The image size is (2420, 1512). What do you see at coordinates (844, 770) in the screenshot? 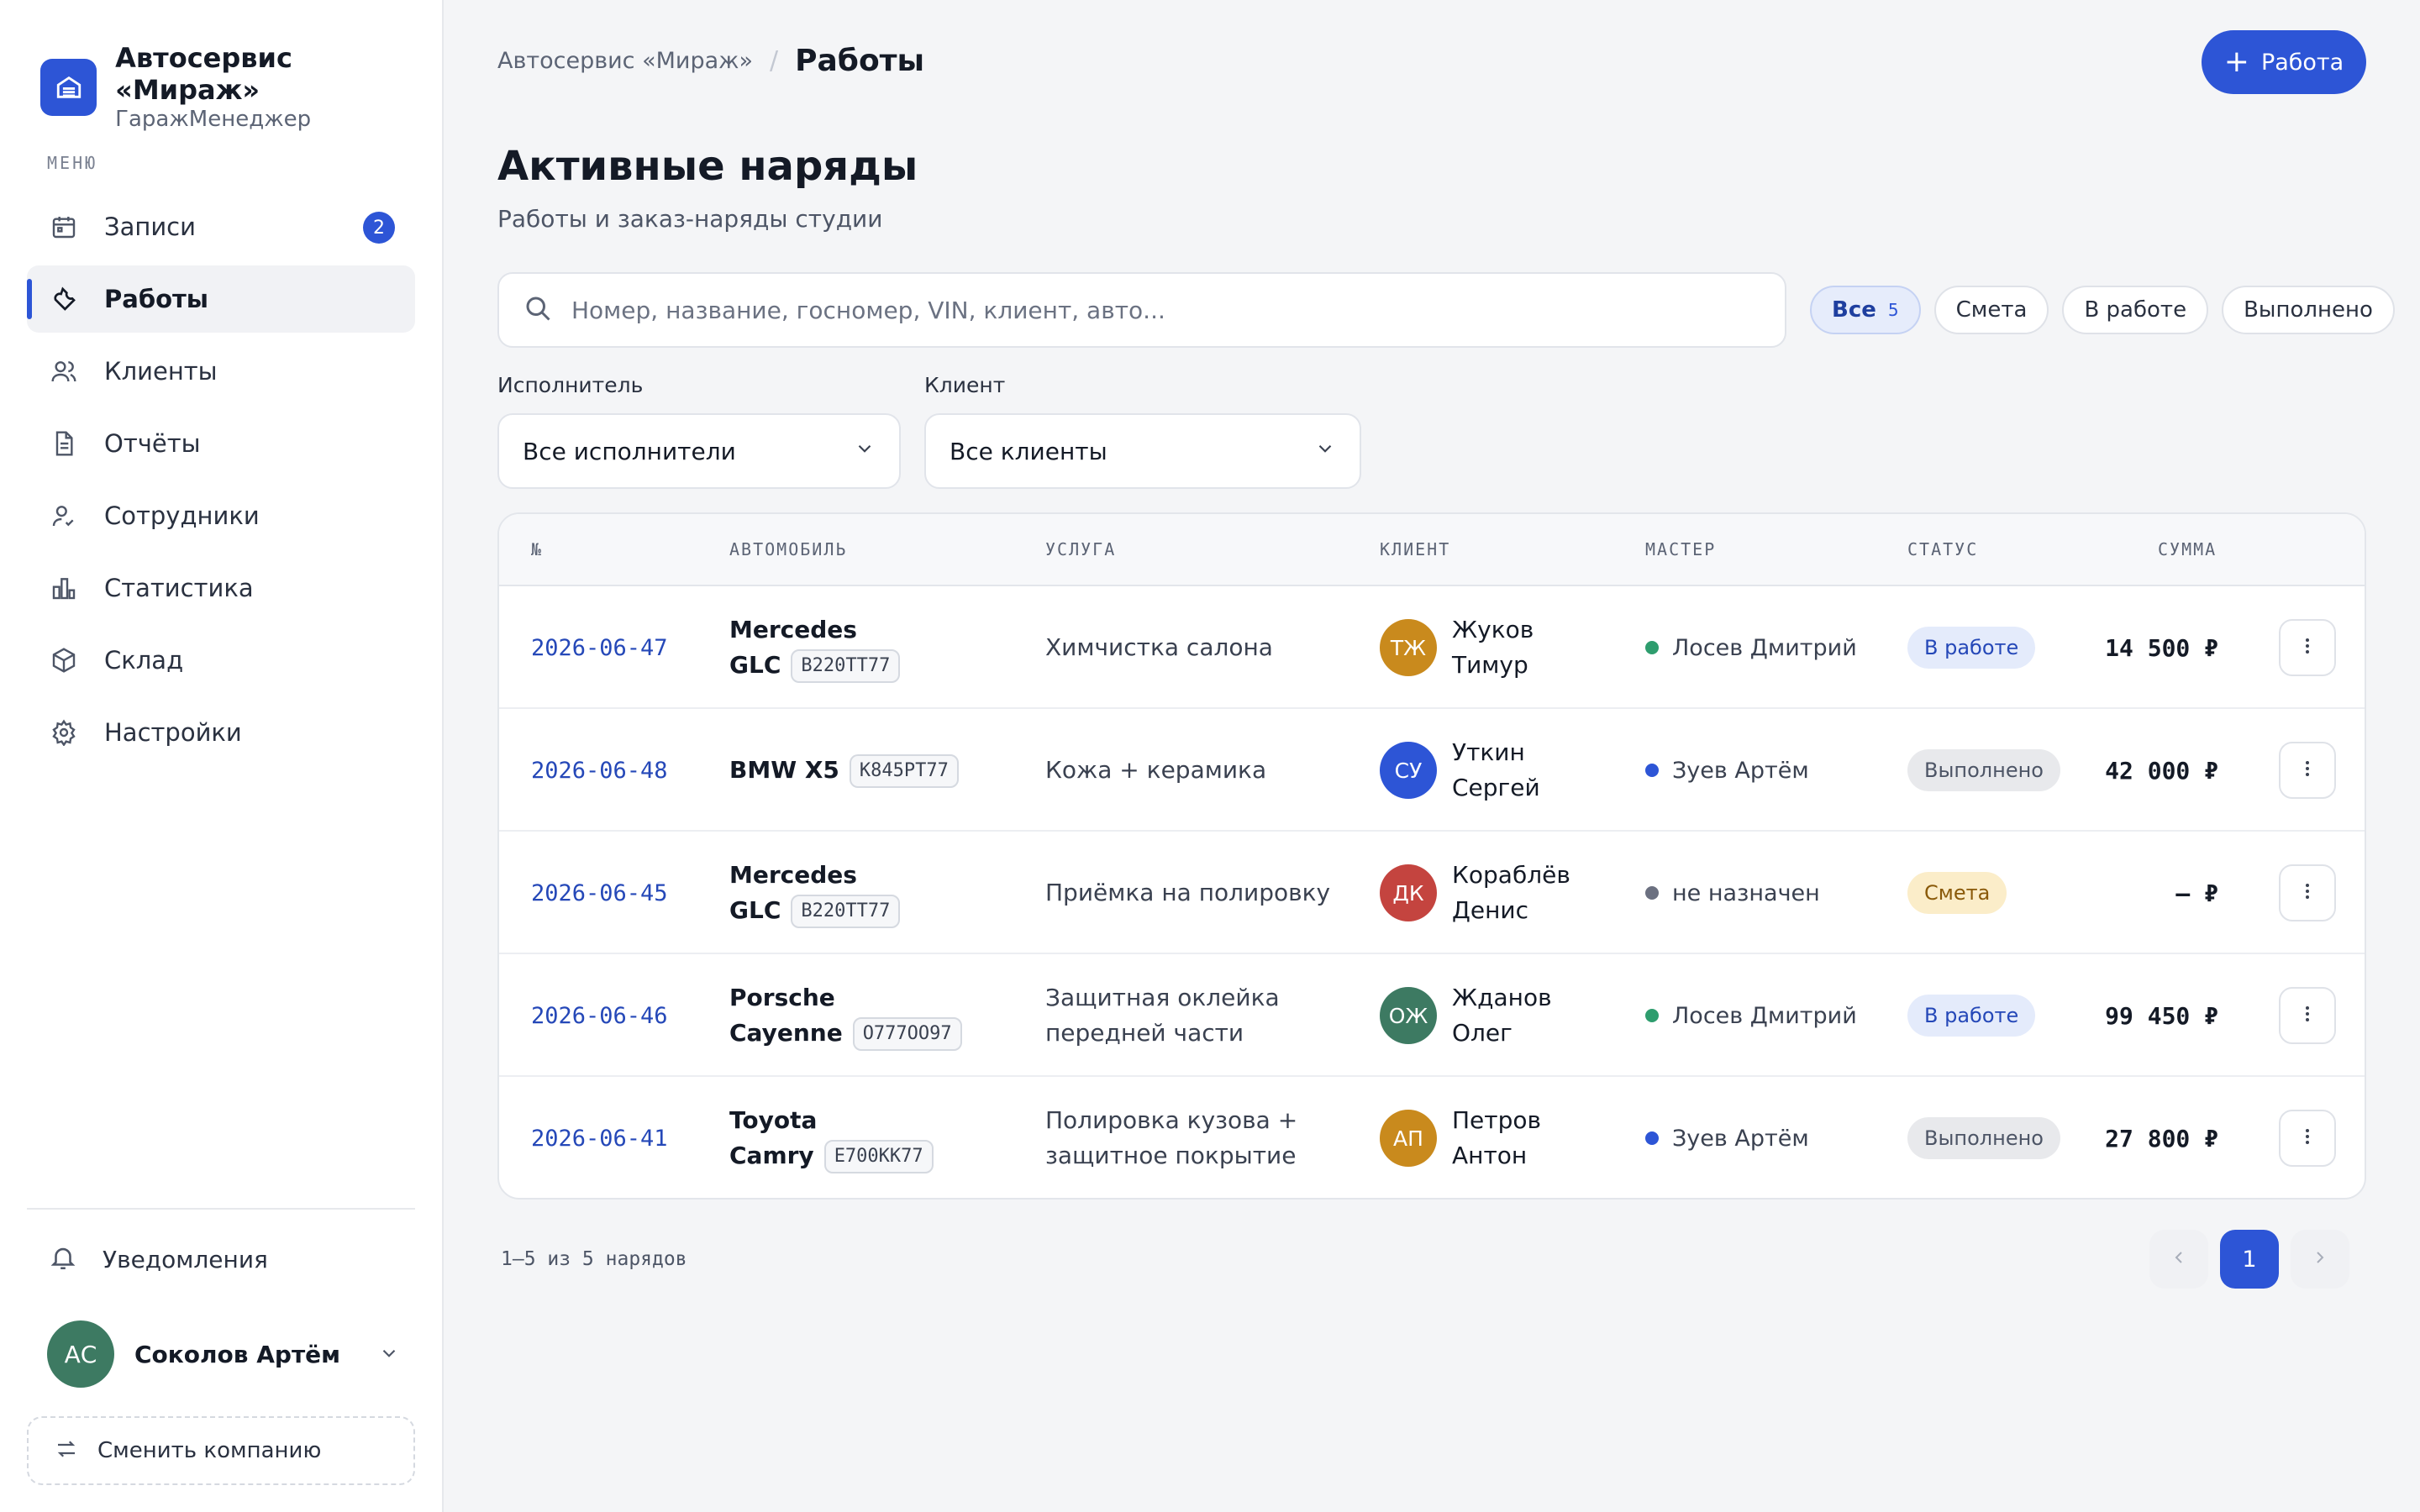
I see `car-cell: BMW X5 К845РТ77` at bounding box center [844, 770].